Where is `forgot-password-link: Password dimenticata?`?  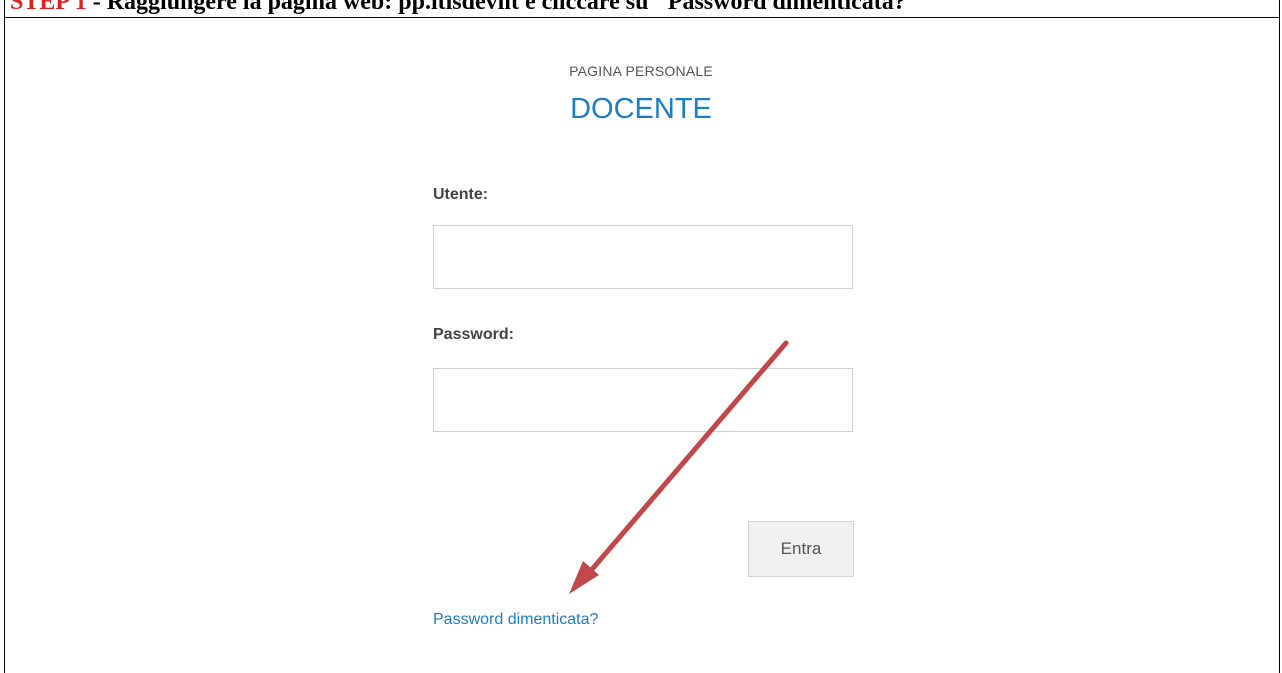
forgot-password-link: Password dimenticata? is located at coordinates (515, 620).